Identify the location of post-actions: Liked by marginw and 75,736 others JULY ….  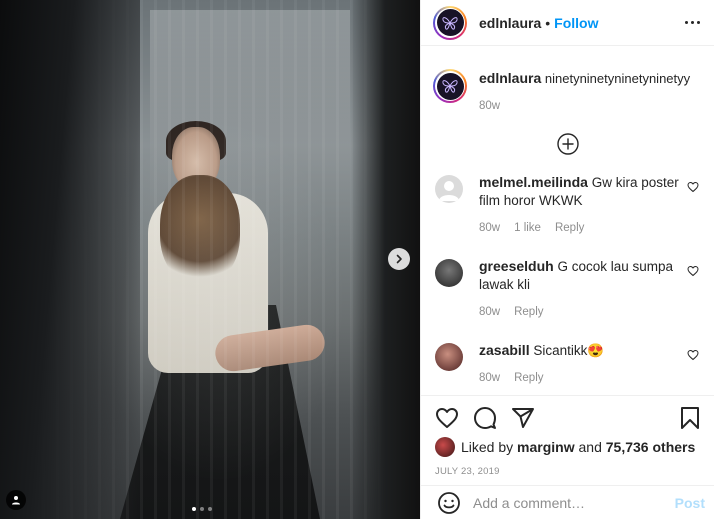
(567, 436).